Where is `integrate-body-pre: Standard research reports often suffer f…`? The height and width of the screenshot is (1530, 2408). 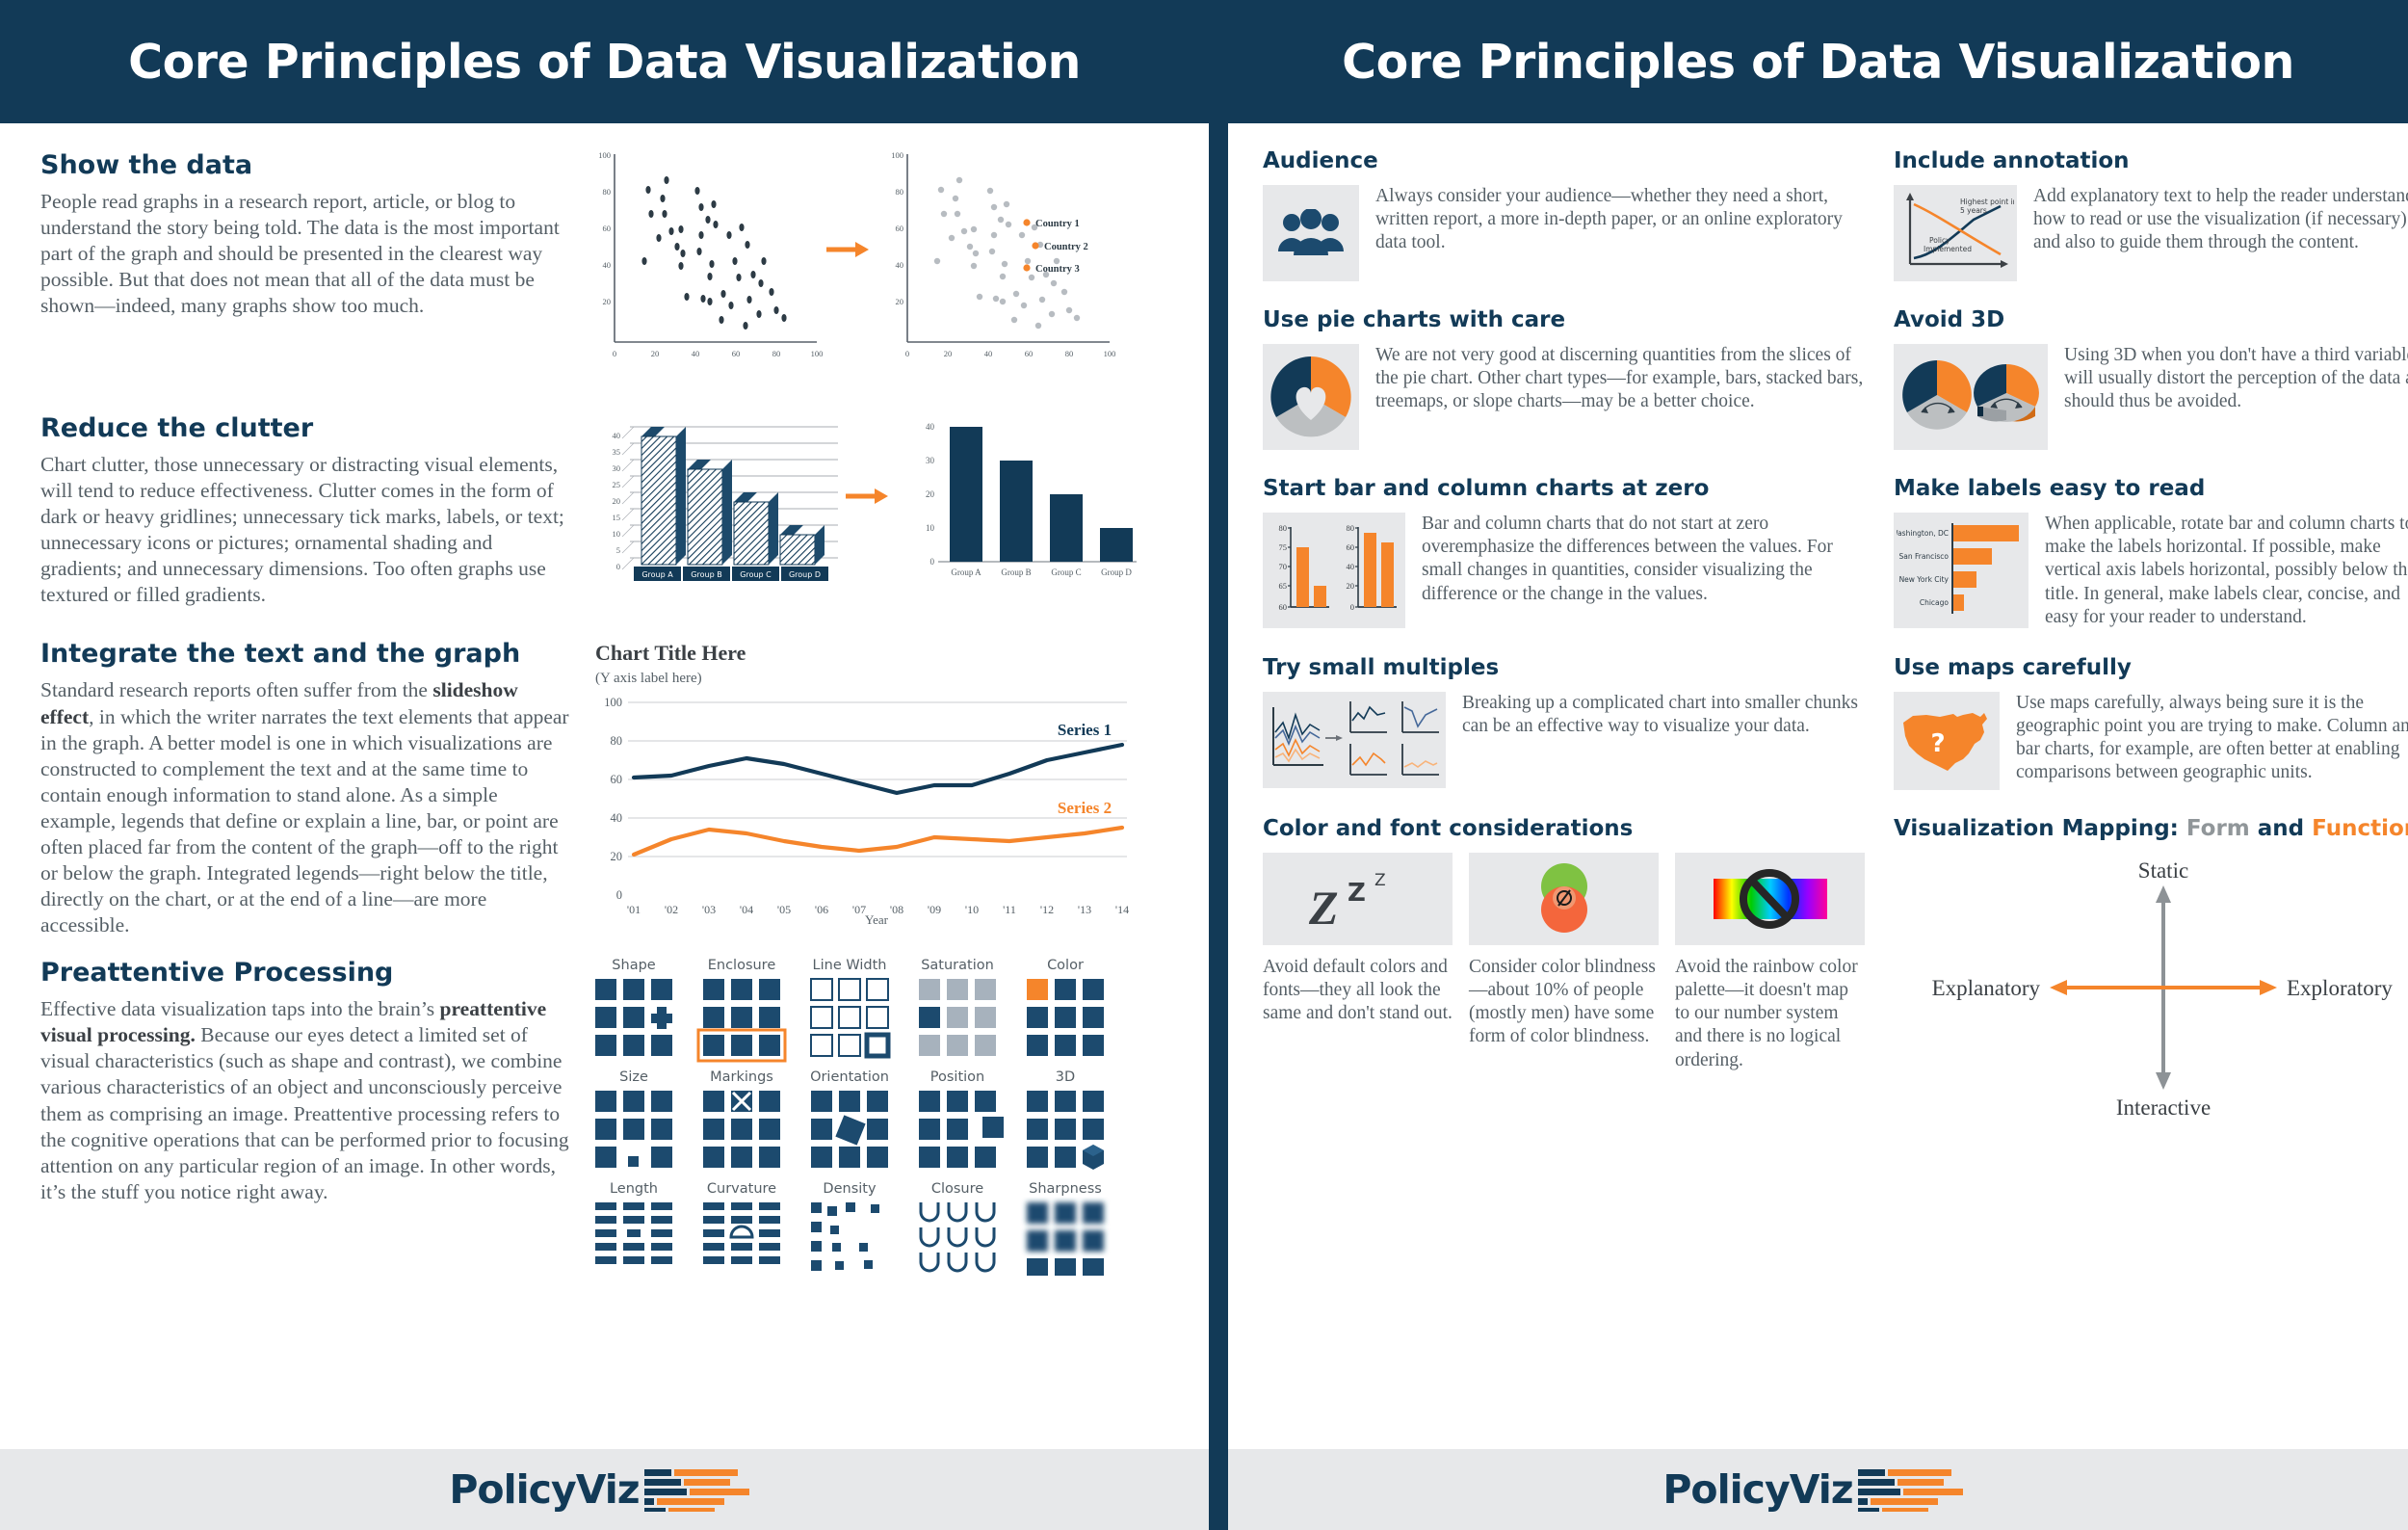 integrate-body-pre: Standard research reports often suffer f… is located at coordinates (236, 690).